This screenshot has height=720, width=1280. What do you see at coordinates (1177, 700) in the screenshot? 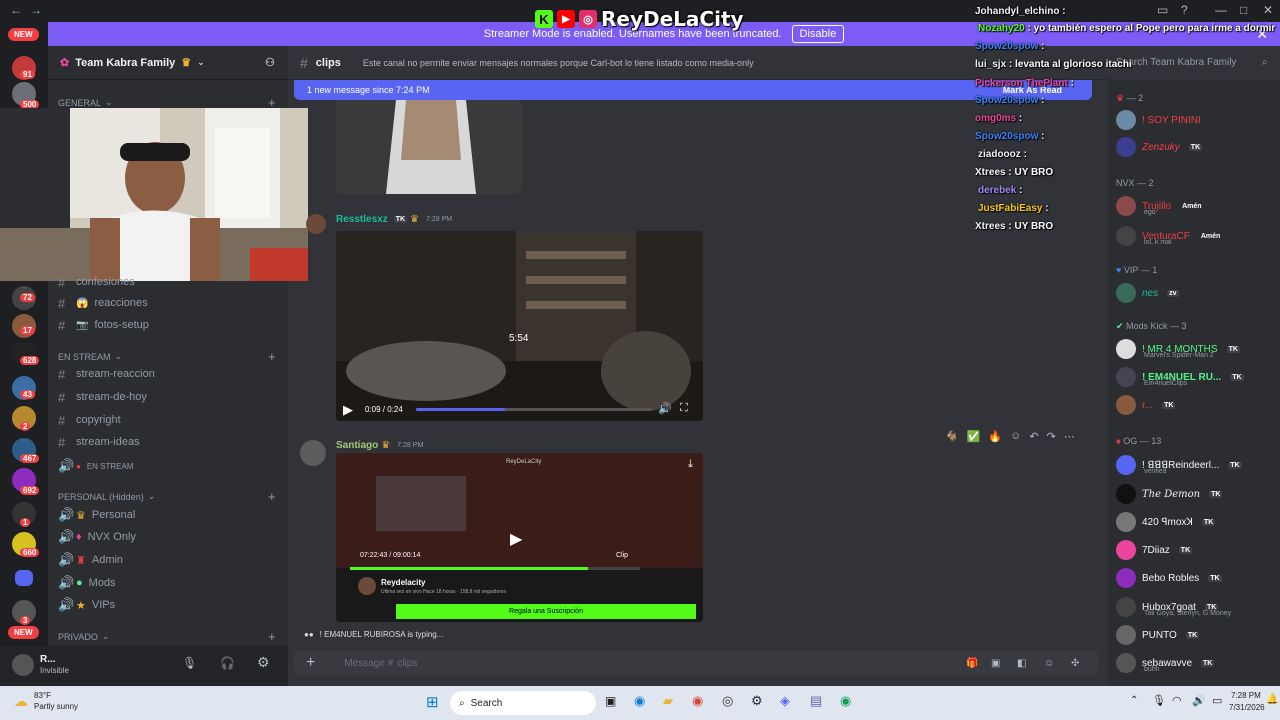
I see `wifi-icon: ◠` at bounding box center [1177, 700].